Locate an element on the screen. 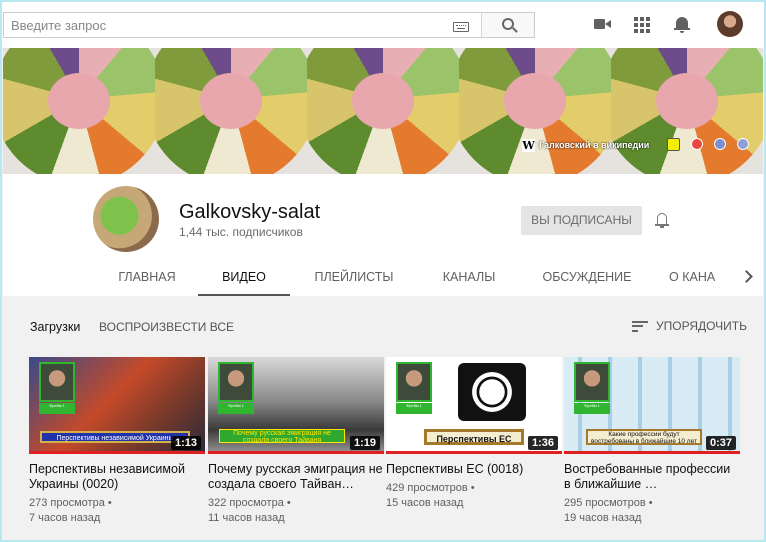 The width and height of the screenshot is (766, 542). apps-icon is located at coordinates (641, 24).